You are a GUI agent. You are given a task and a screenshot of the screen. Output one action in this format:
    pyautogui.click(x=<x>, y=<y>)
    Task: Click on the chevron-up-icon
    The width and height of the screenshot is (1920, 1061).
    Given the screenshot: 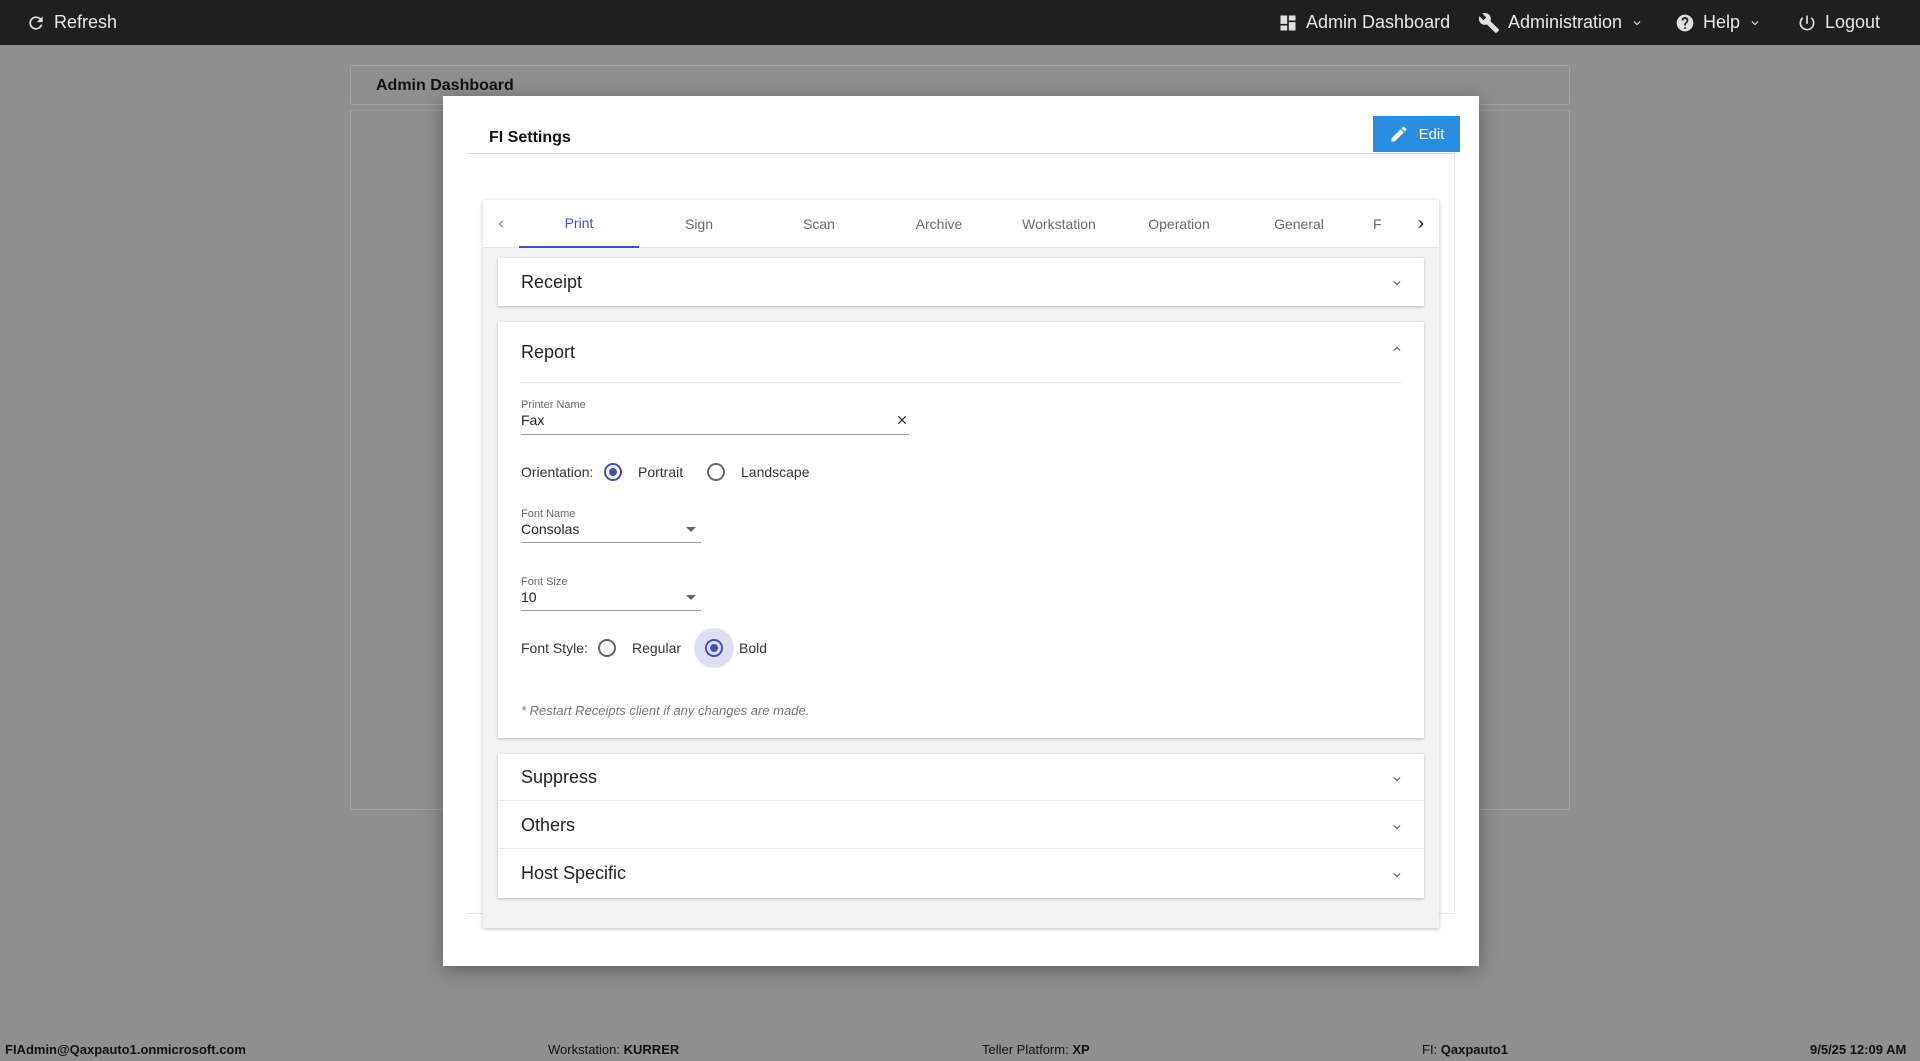 What is the action you would take?
    pyautogui.click(x=1397, y=349)
    